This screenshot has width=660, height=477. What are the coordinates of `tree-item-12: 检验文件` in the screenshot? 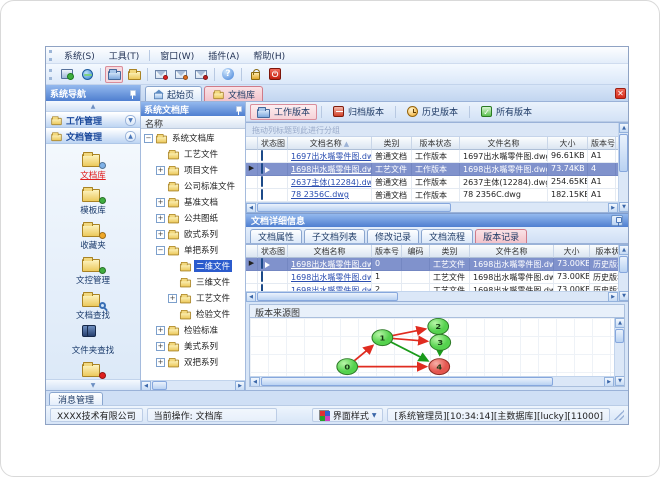 It's located at (193, 314).